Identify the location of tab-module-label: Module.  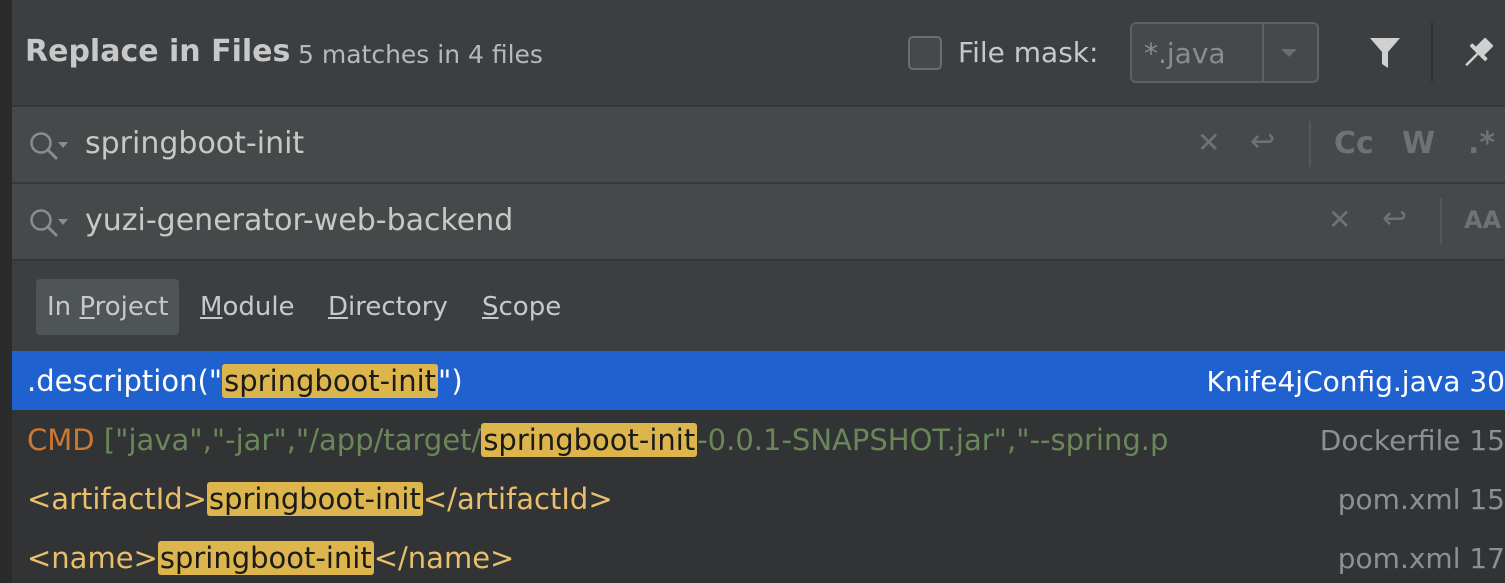
(247, 307).